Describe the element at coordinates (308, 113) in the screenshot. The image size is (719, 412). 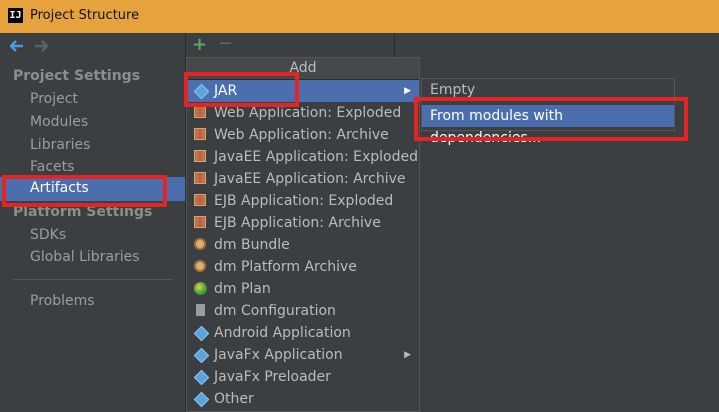
I see `menu-item-label: Web Application: Exploded` at that location.